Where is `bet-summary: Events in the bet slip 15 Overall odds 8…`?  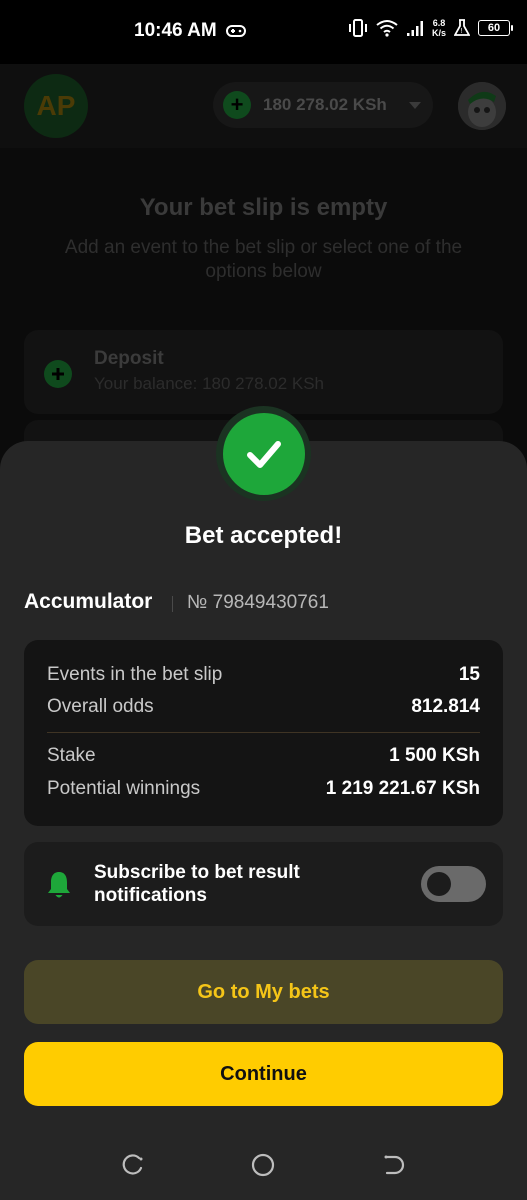
bet-summary: Events in the bet slip 15 Overall odds 8… is located at coordinates (263, 733).